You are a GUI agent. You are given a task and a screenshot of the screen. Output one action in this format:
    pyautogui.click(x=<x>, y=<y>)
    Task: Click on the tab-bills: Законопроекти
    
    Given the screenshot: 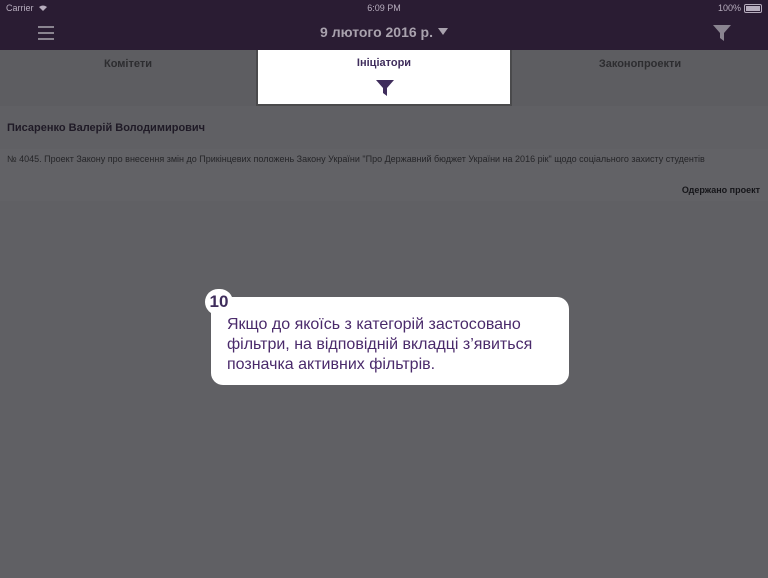 What is the action you would take?
    pyautogui.click(x=640, y=78)
    